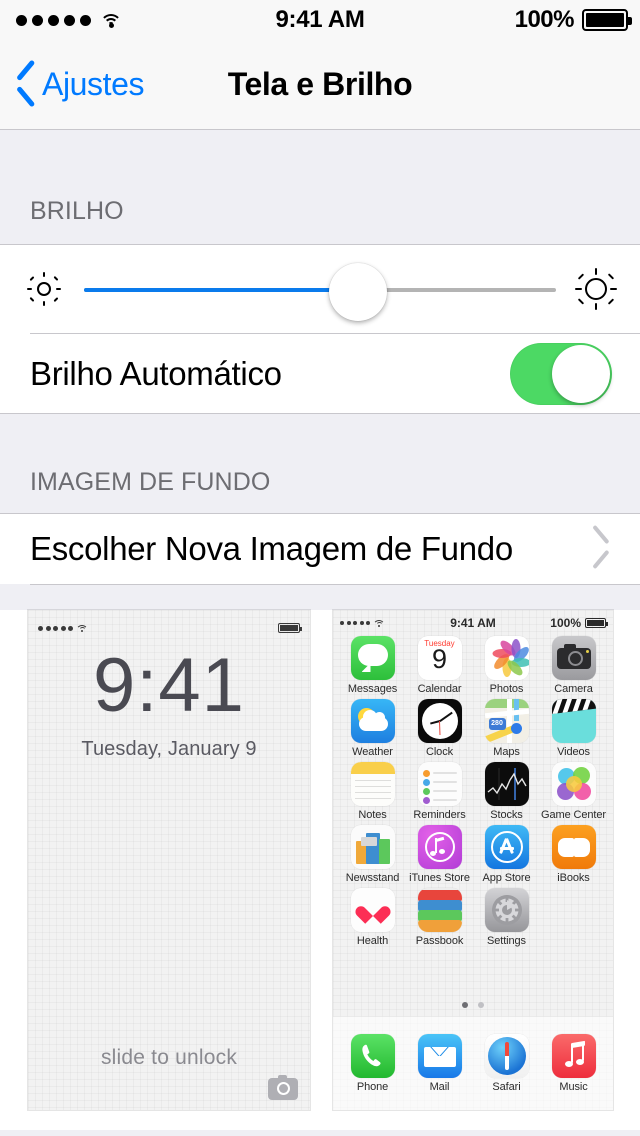 The image size is (640, 1136). I want to click on auto-brightness-toggle, so click(561, 374).